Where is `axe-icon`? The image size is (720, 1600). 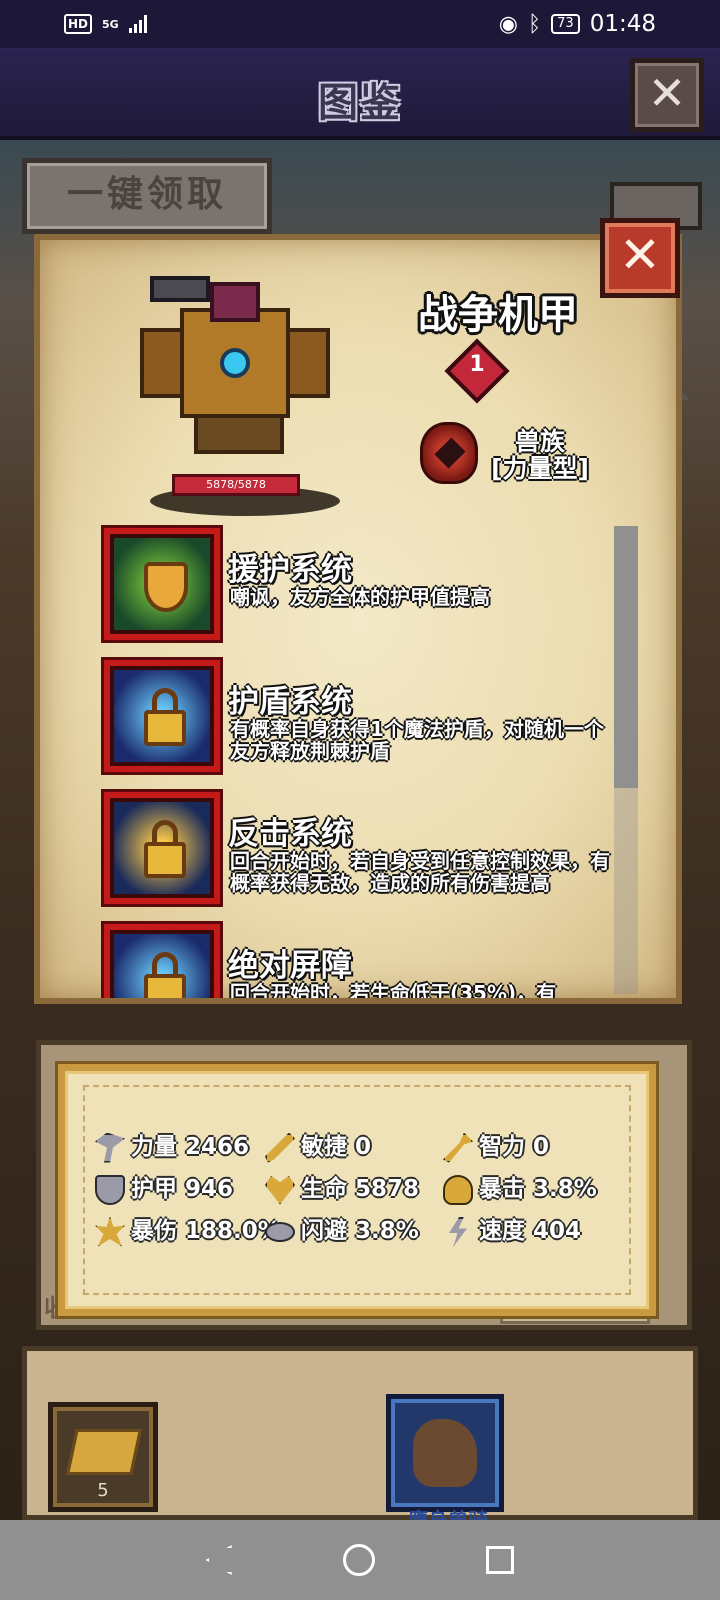 axe-icon is located at coordinates (110, 1147).